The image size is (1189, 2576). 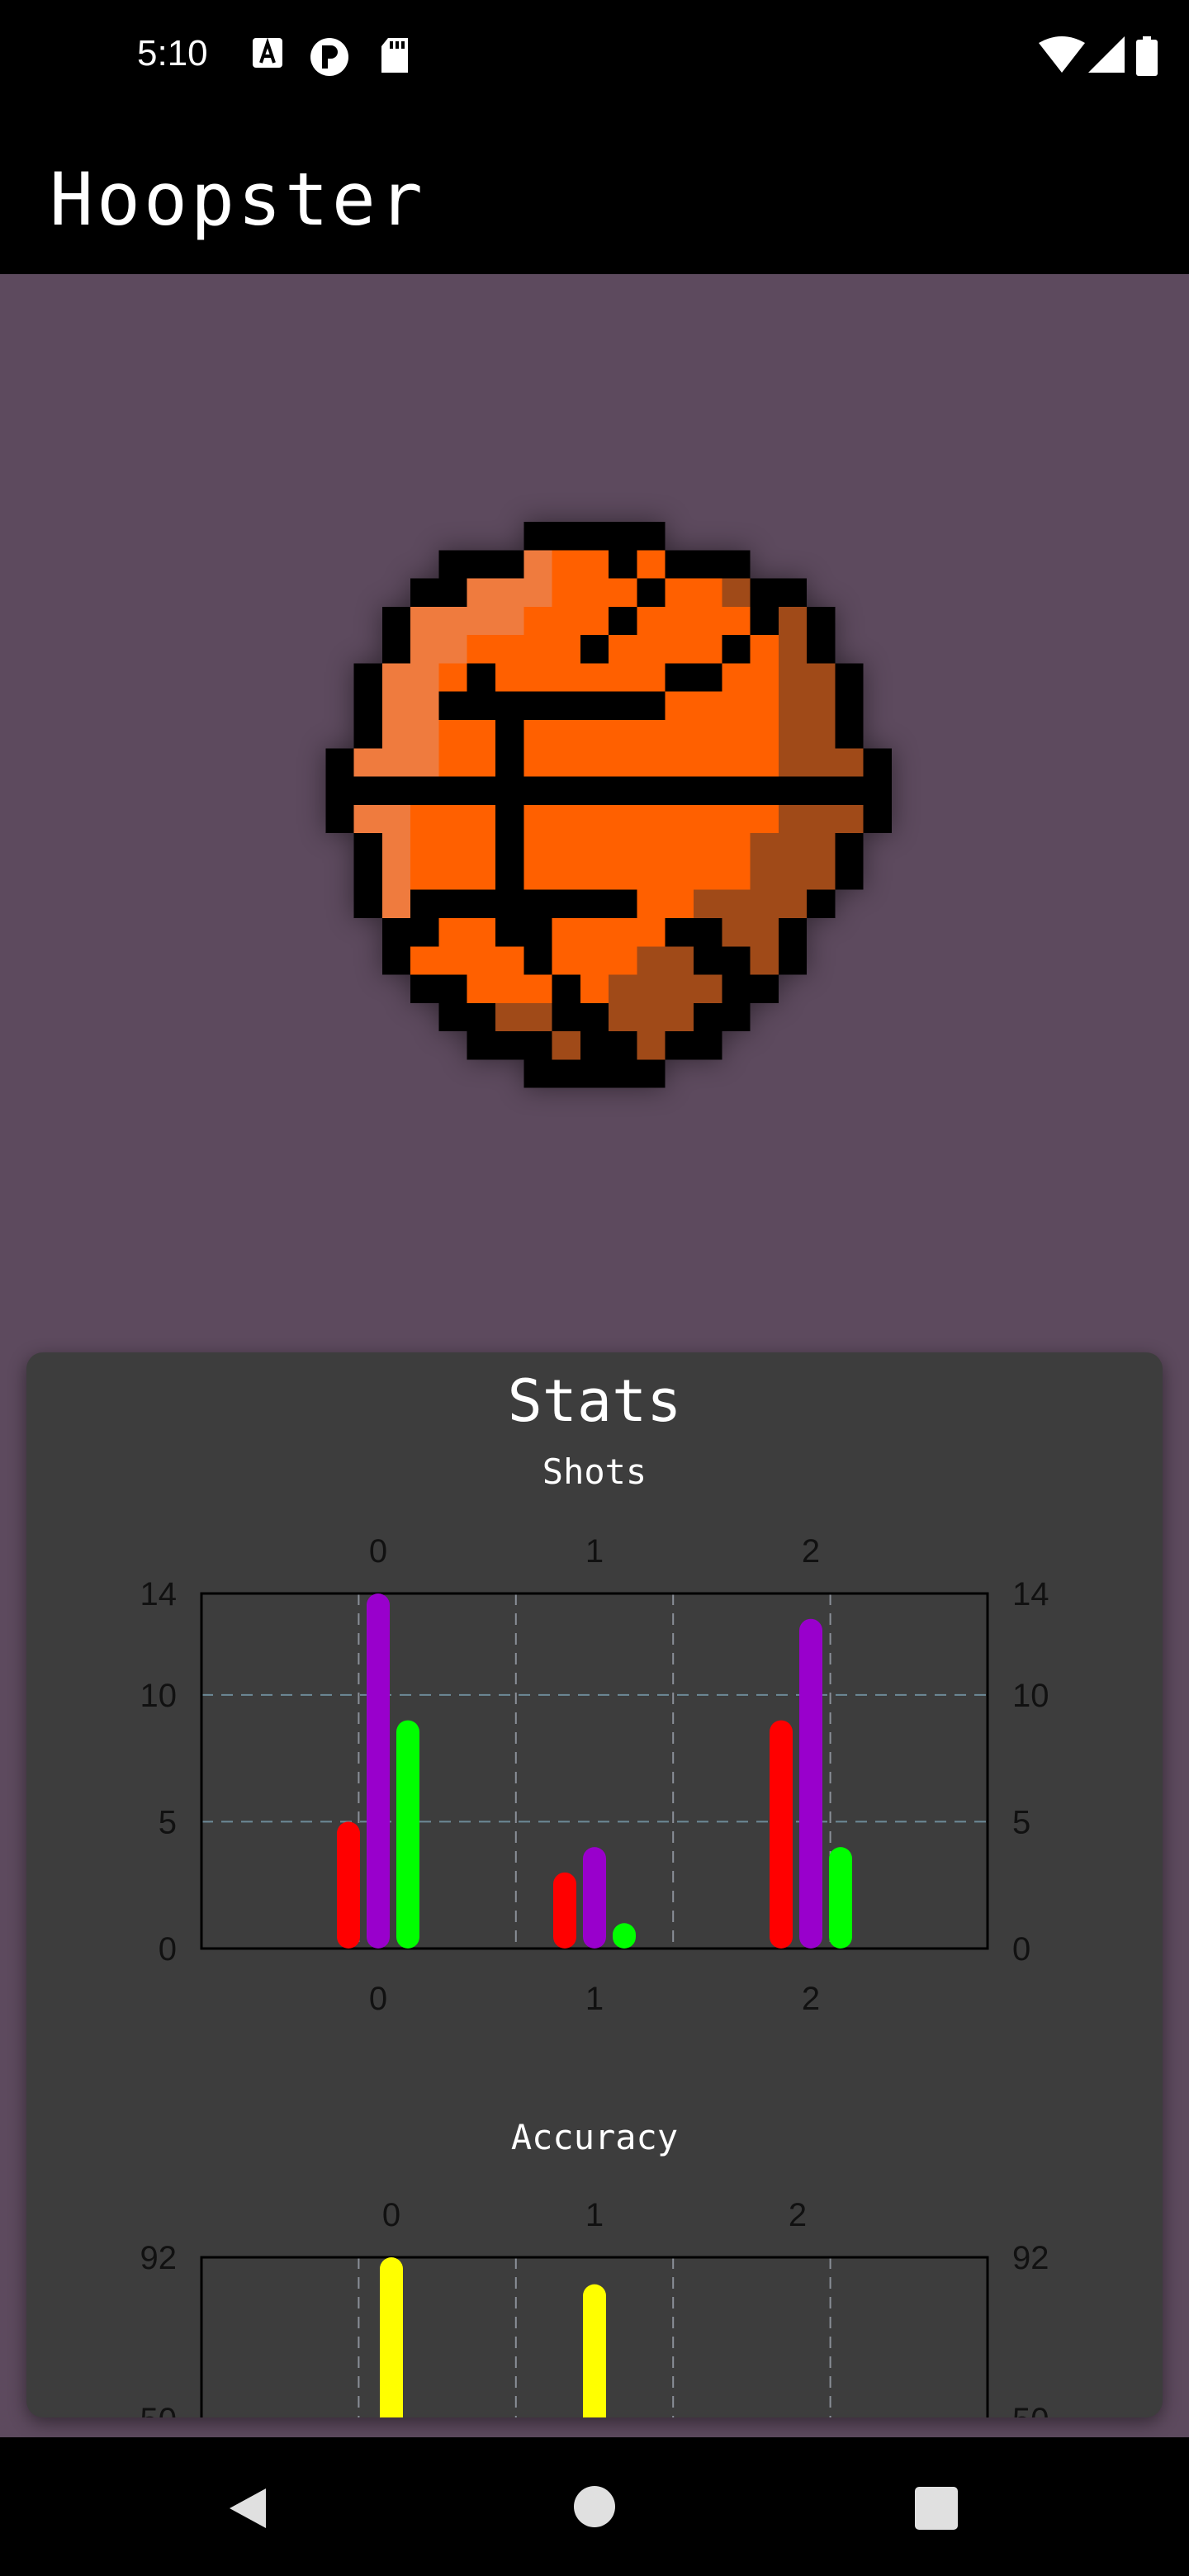 I want to click on x-tick-label-top: 0, so click(x=391, y=2215).